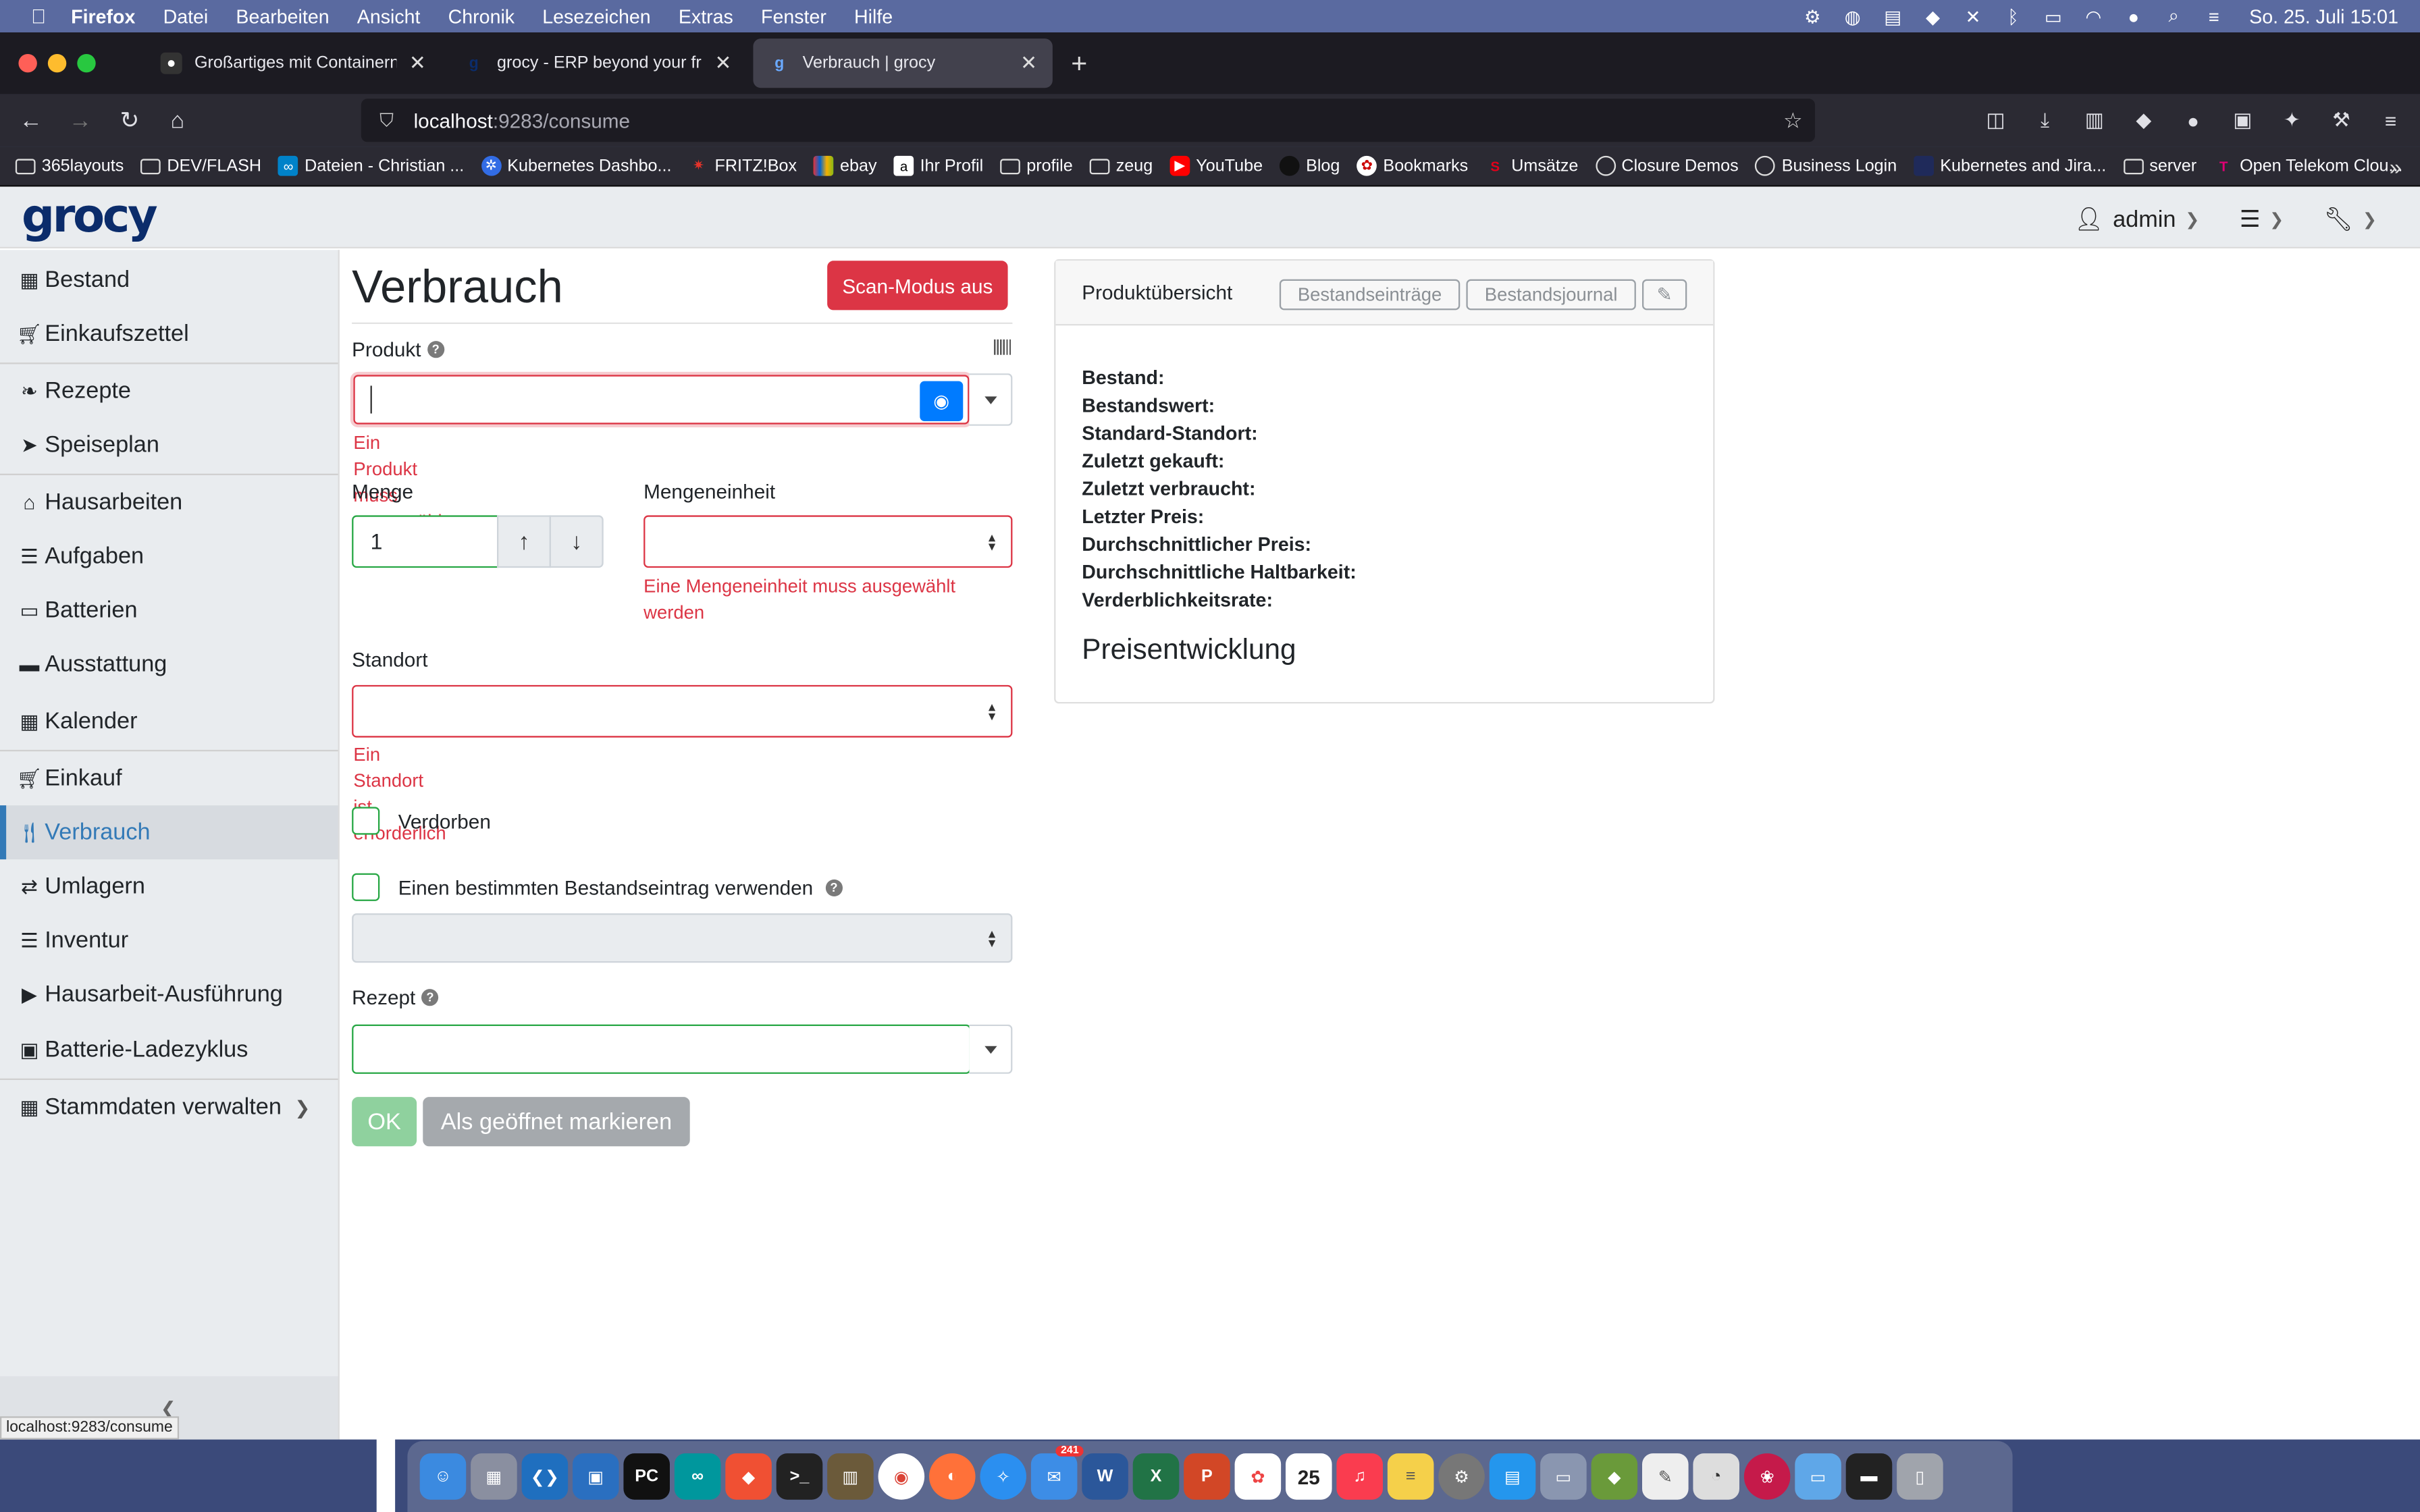 This screenshot has height=1512, width=2420. I want to click on menu-chronik: Chronik, so click(481, 16).